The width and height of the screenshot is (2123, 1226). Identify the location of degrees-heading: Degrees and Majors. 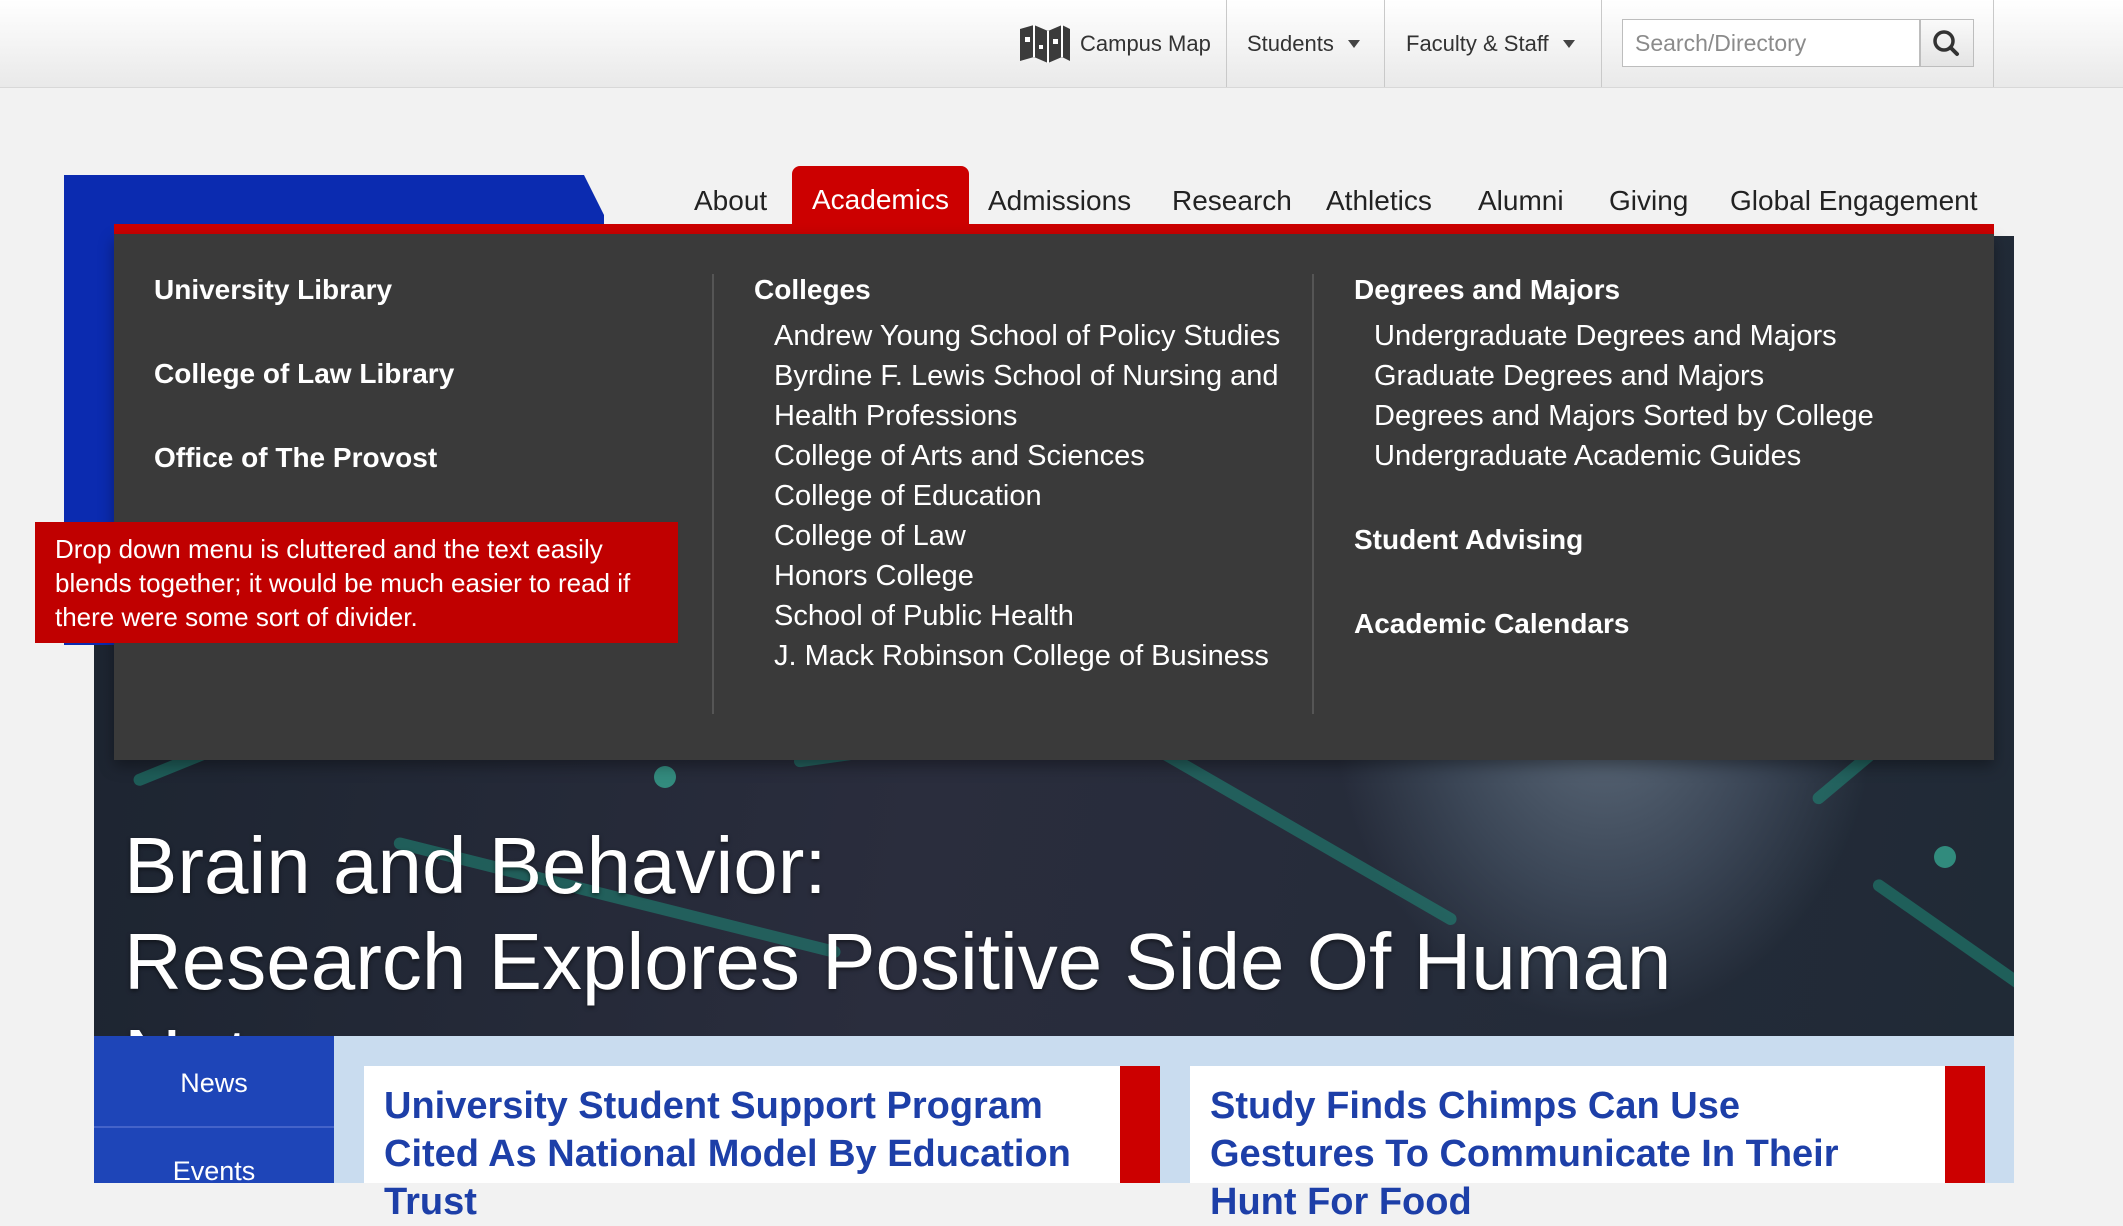
(1487, 290).